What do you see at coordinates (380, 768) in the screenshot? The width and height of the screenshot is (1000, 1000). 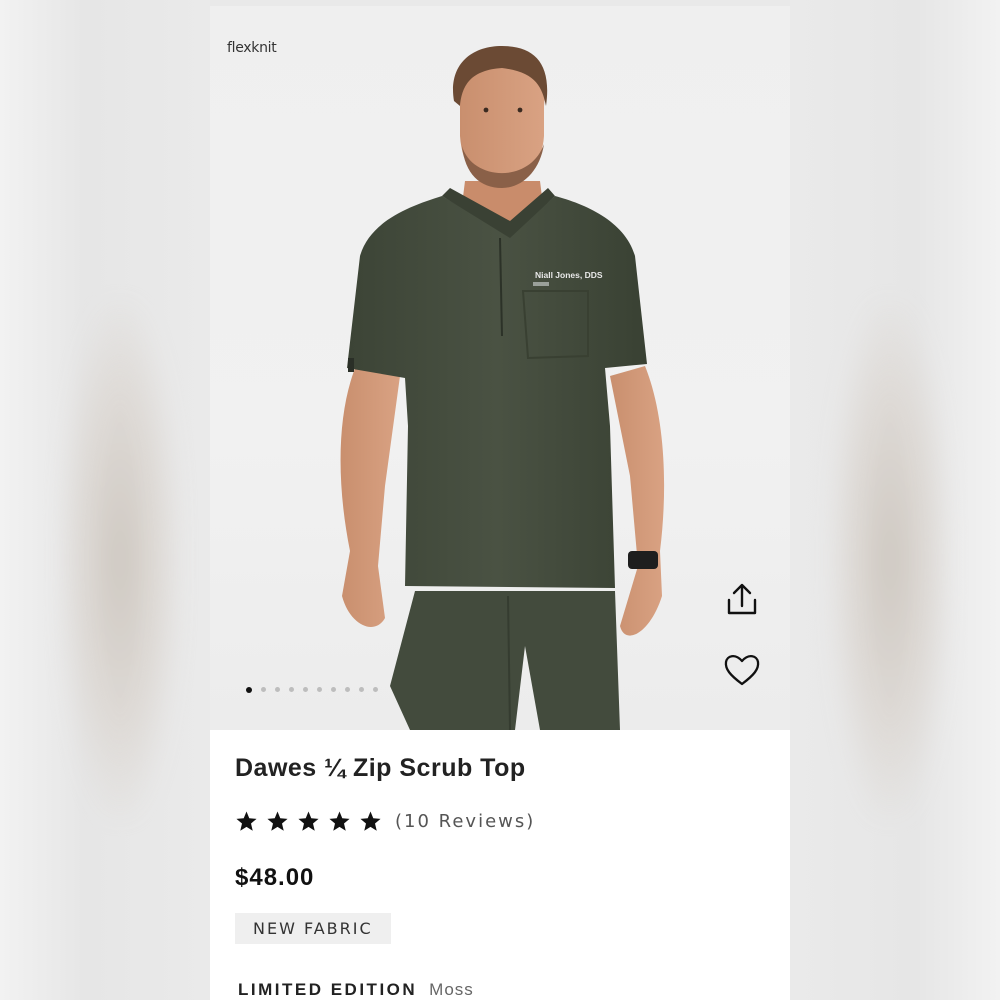 I see `product-title: Dawes ¼ Zip Scrub Top` at bounding box center [380, 768].